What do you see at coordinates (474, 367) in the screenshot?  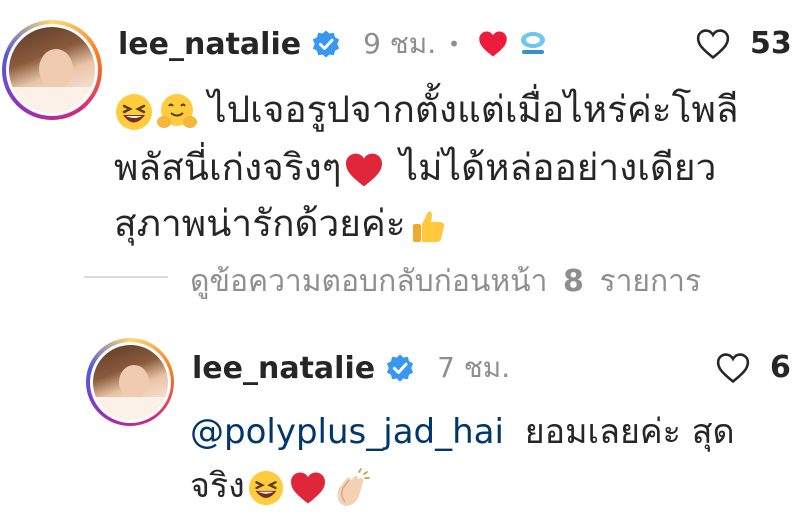 I see `reply-timestamp: 7 ชม.` at bounding box center [474, 367].